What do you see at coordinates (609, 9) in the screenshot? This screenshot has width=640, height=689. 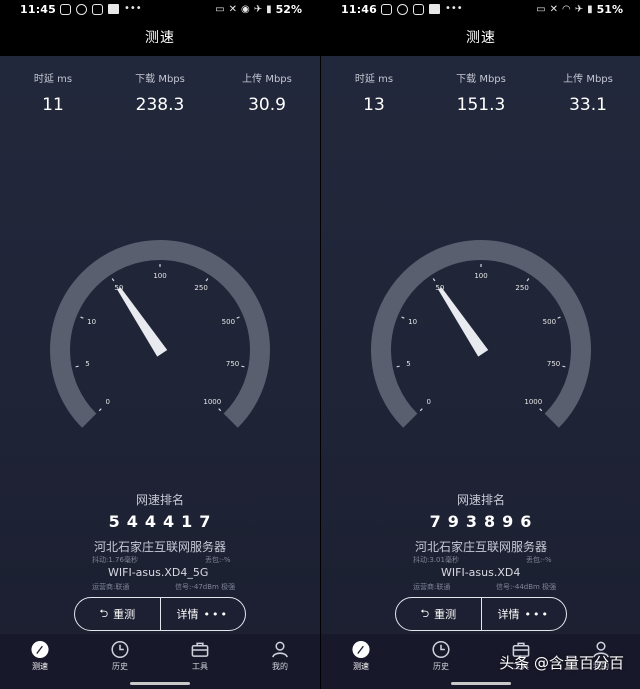 I see `battery-level: 51%` at bounding box center [609, 9].